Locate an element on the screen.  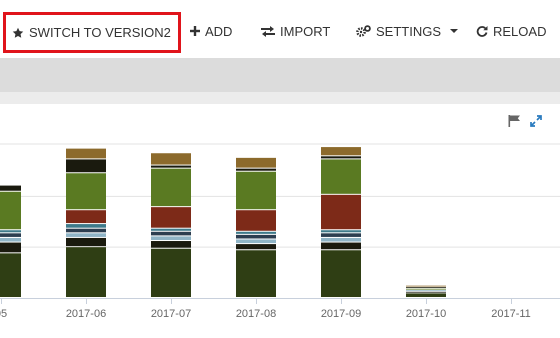
flag-icon is located at coordinates (514, 121).